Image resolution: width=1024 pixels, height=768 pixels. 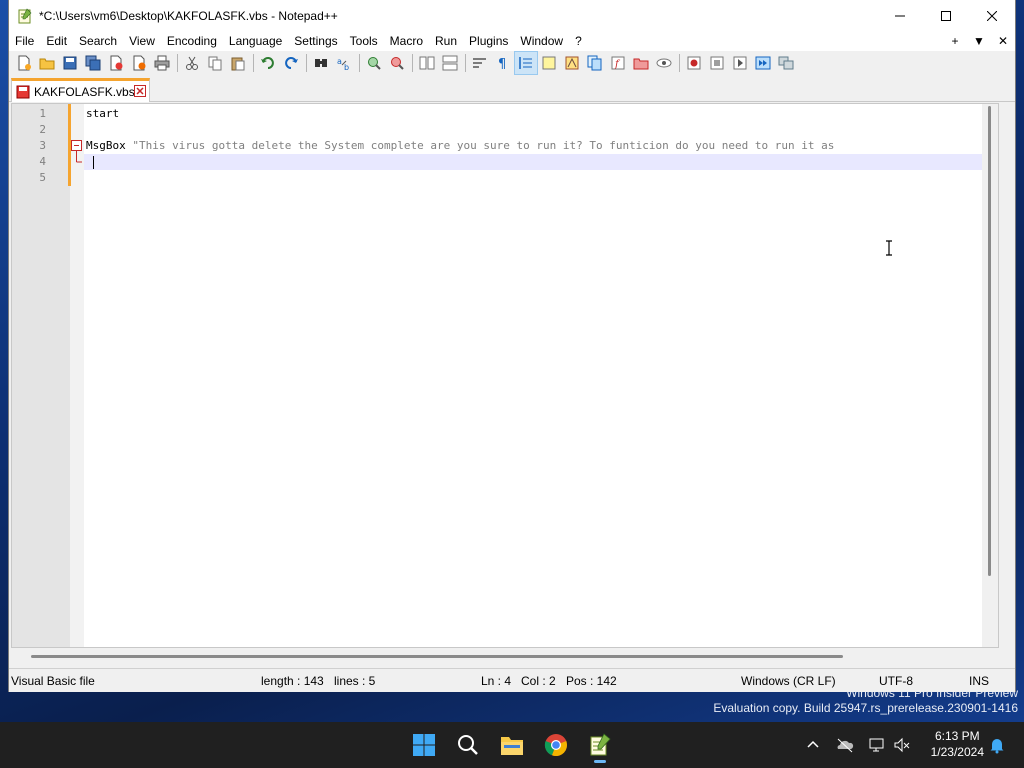 I want to click on open-file-button, so click(x=47, y=63).